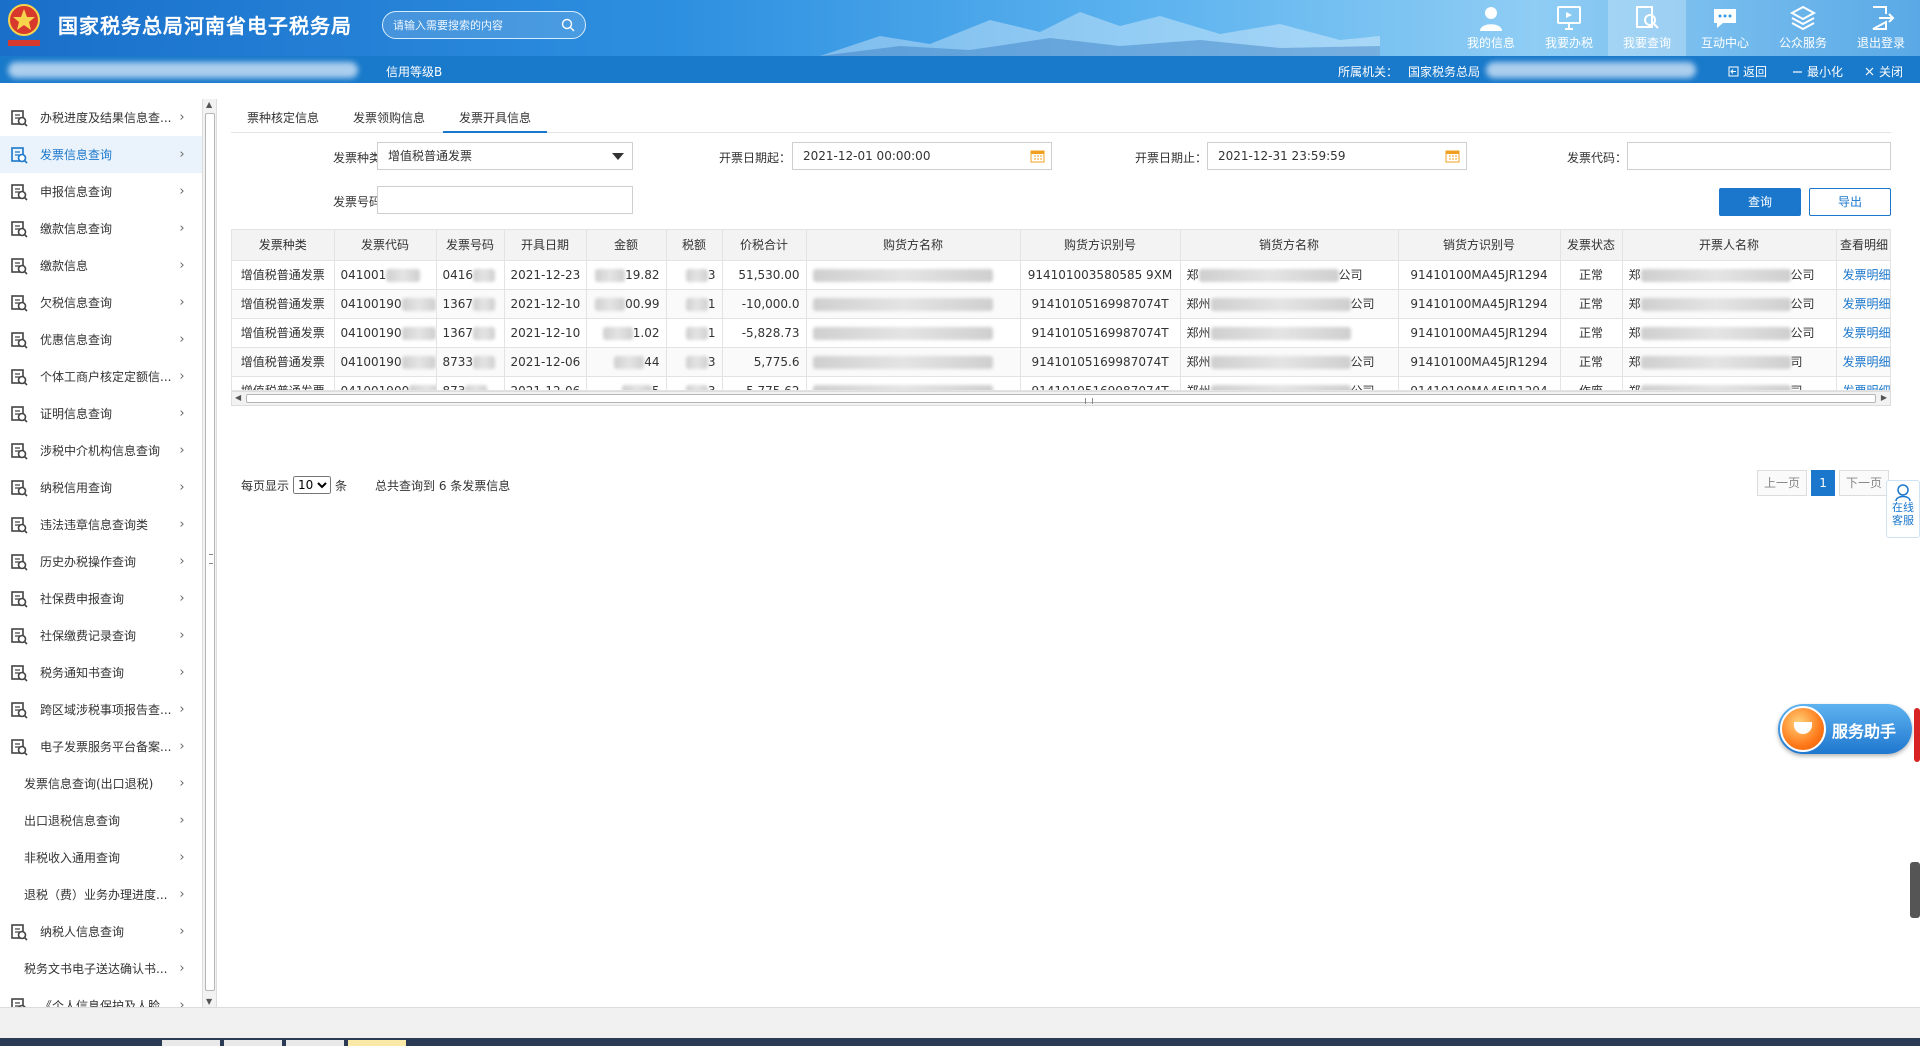 This screenshot has width=1920, height=1046. What do you see at coordinates (1880, 43) in the screenshot?
I see `nav-label: 退出登录` at bounding box center [1880, 43].